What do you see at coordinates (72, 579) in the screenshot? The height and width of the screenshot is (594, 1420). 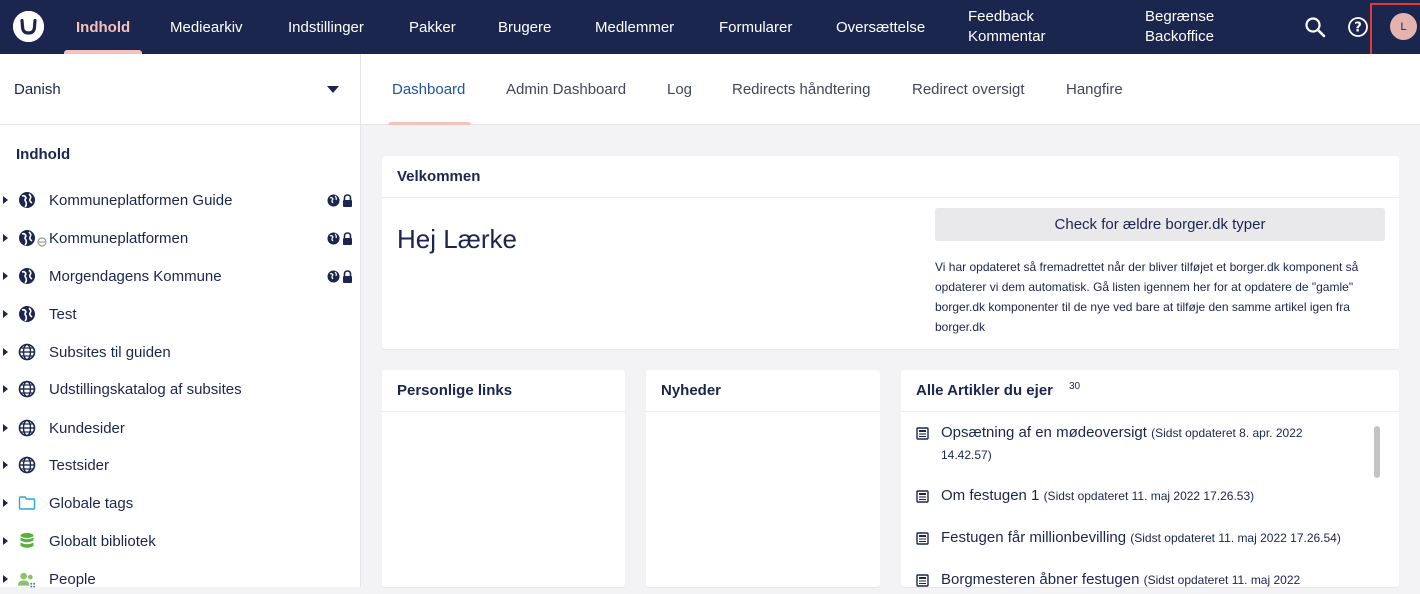 I see `tree-item-label: People` at bounding box center [72, 579].